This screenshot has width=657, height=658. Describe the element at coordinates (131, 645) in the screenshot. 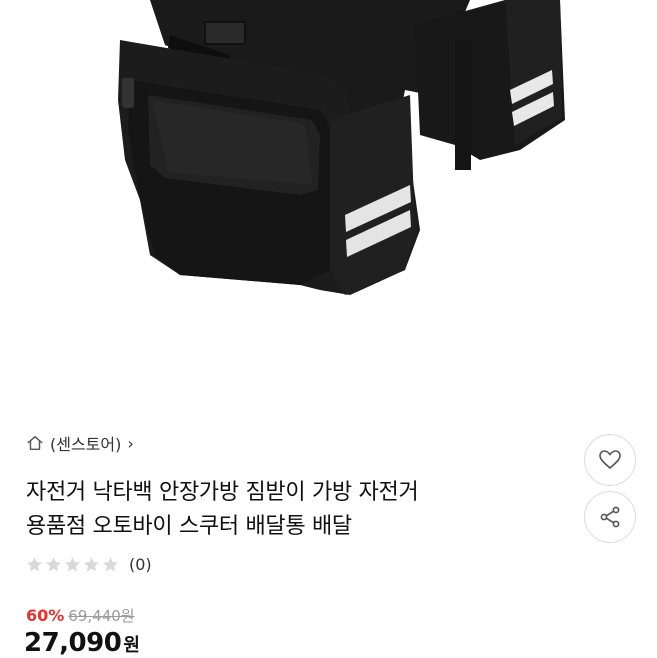

I see `price-unit: 원` at that location.